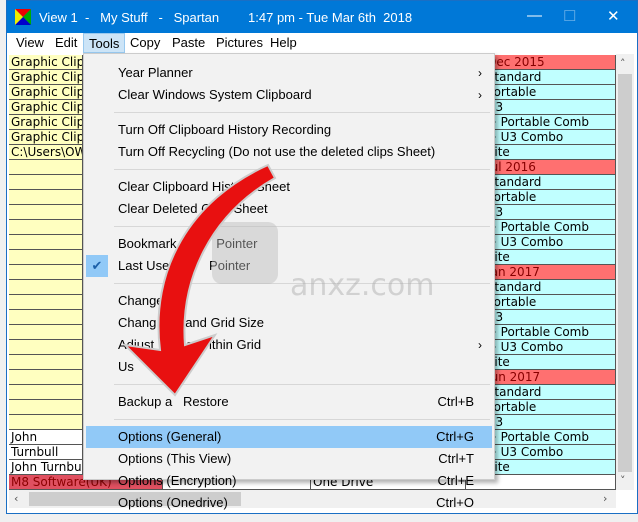 This screenshot has width=638, height=522. What do you see at coordinates (204, 186) in the screenshot?
I see `menu-item-label: Clear Clipboard History Sheet` at bounding box center [204, 186].